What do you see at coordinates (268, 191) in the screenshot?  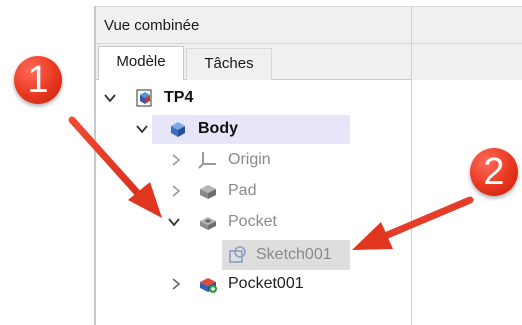 I see `tree-row-pad: Pad` at bounding box center [268, 191].